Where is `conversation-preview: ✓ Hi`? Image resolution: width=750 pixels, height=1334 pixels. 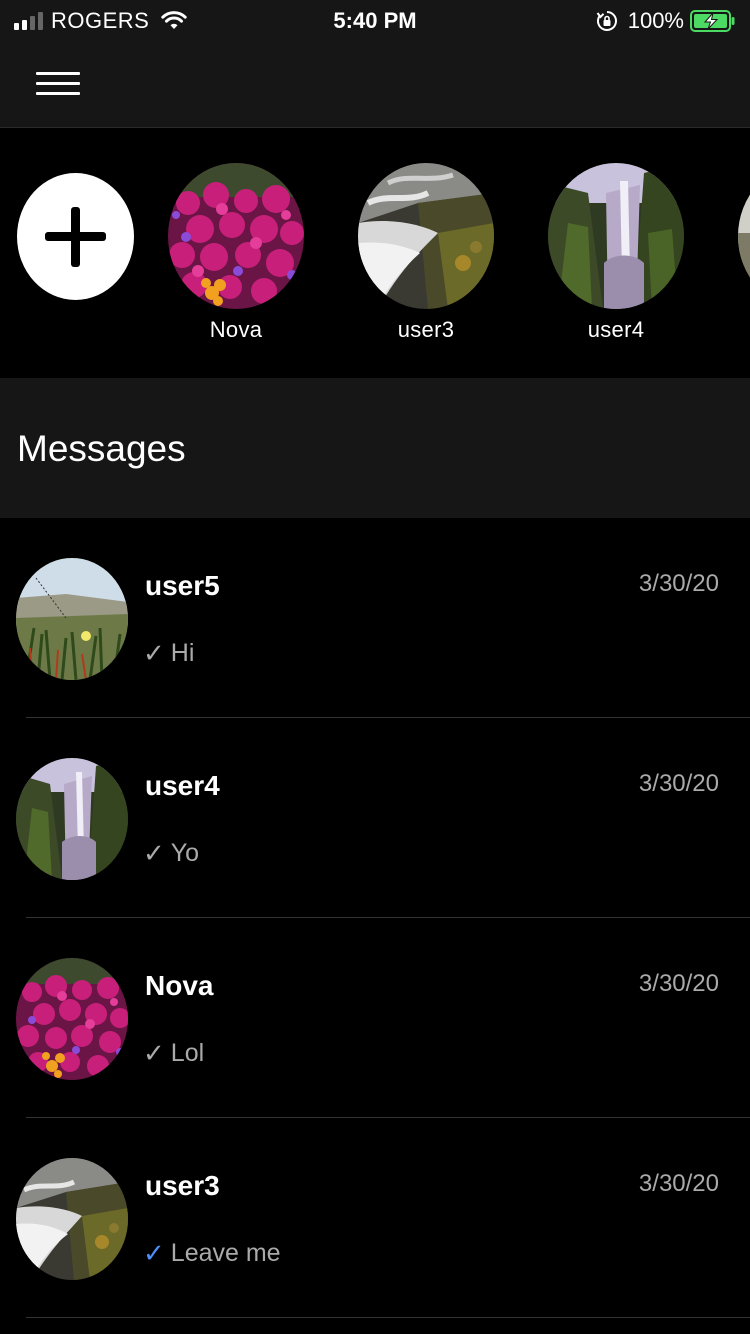
conversation-preview: ✓ Hi is located at coordinates (168, 653).